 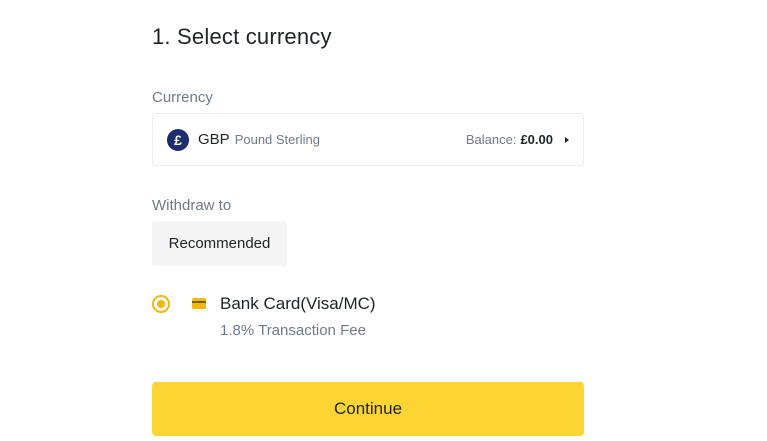 I want to click on option-fee: 1.8% Transaction Fee, so click(x=293, y=330).